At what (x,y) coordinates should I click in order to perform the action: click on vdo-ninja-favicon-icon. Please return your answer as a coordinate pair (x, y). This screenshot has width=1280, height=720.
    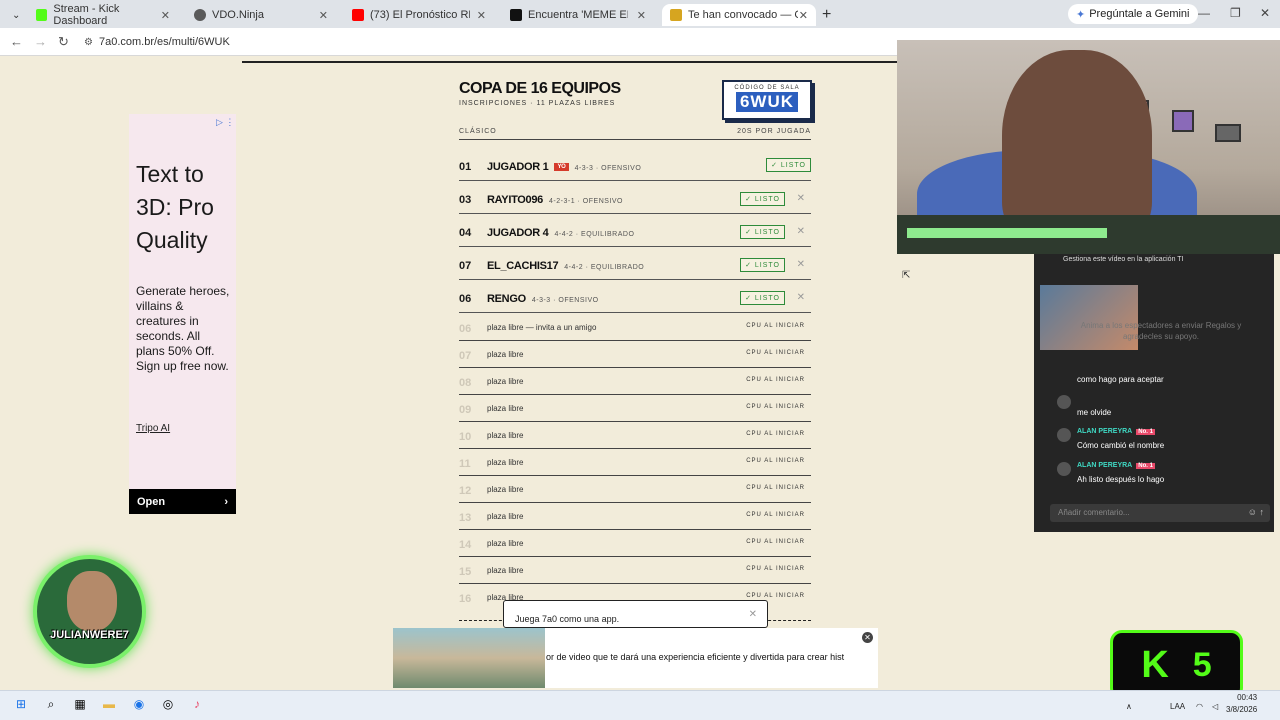
    Looking at the image, I should click on (200, 15).